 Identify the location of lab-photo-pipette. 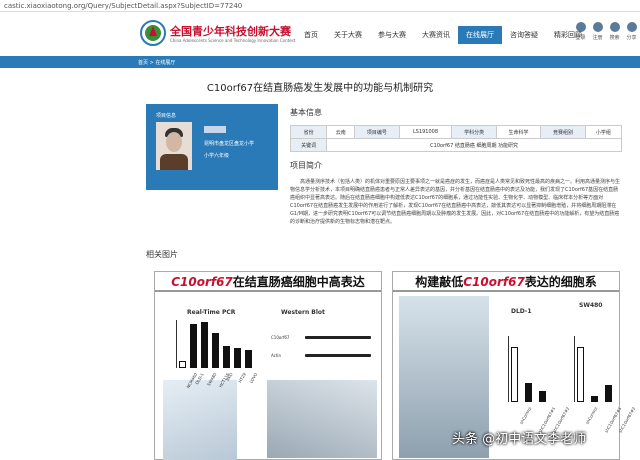
(200, 420).